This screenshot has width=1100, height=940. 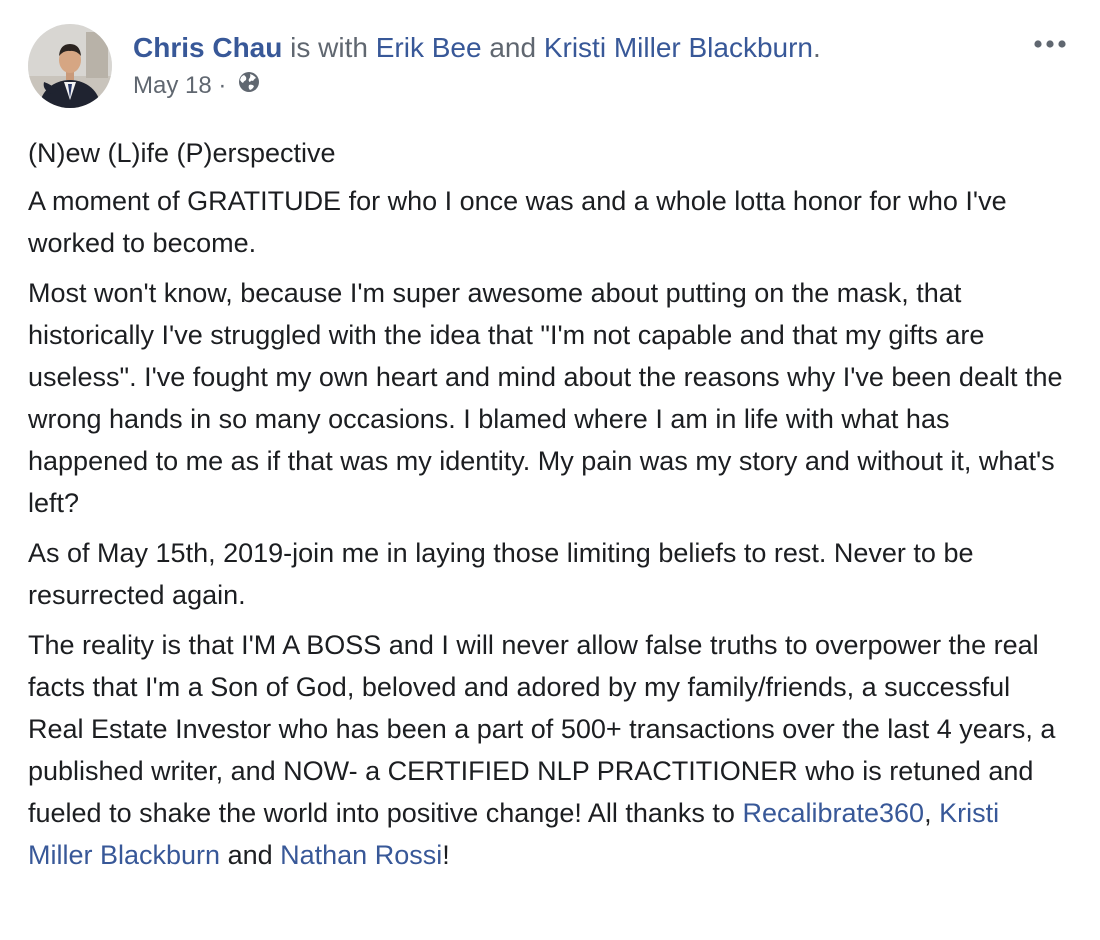 What do you see at coordinates (182, 153) in the screenshot?
I see `post-paragraph-1: (N)ew (L)ife (P)erspective` at bounding box center [182, 153].